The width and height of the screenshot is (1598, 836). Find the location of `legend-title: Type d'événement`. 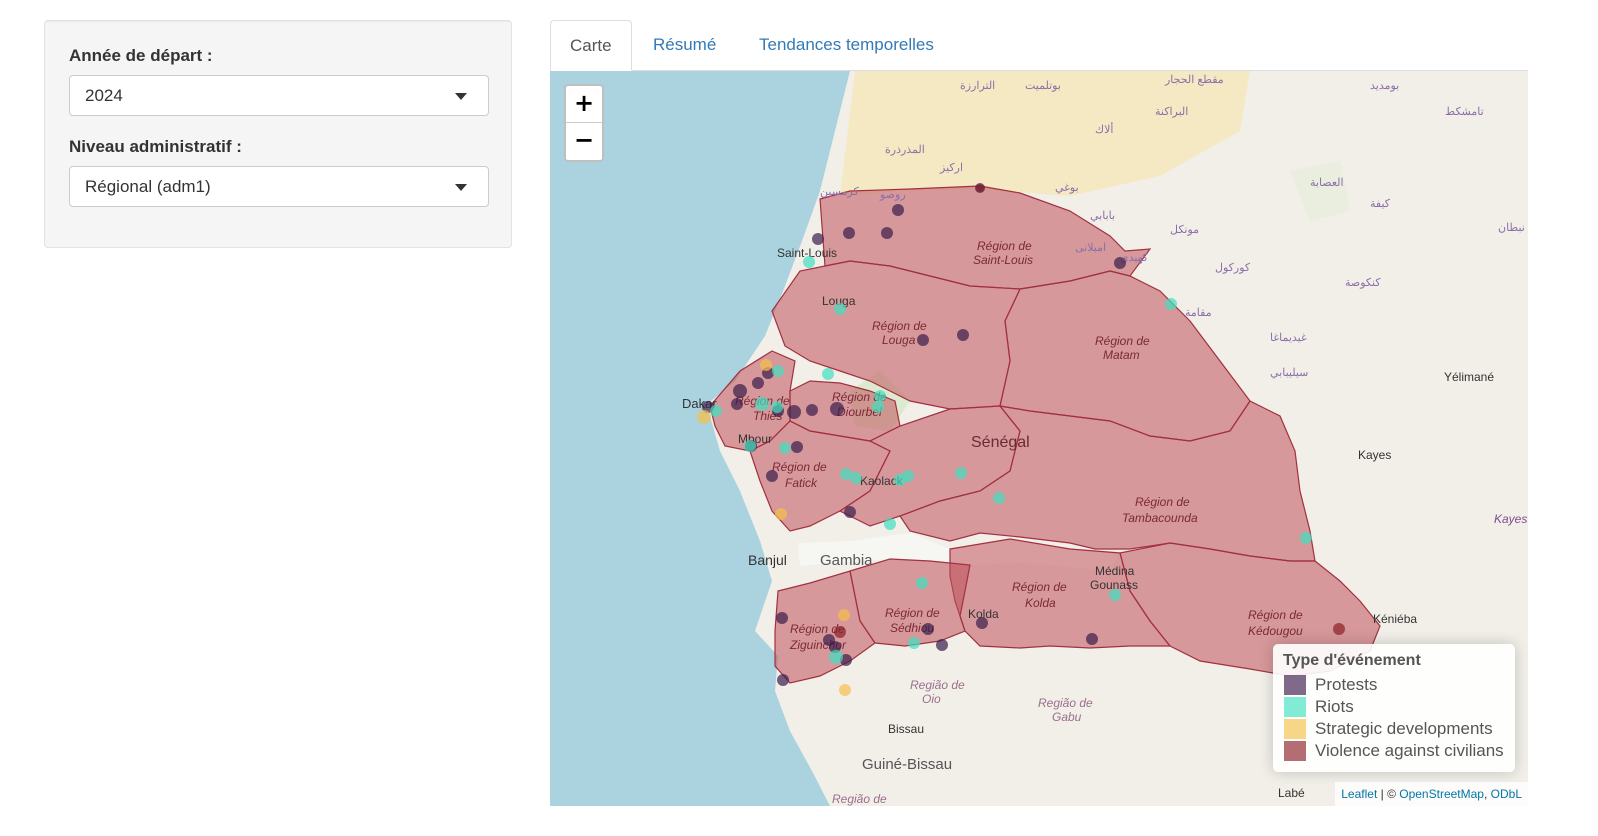

legend-title: Type d'événement is located at coordinates (1352, 660).